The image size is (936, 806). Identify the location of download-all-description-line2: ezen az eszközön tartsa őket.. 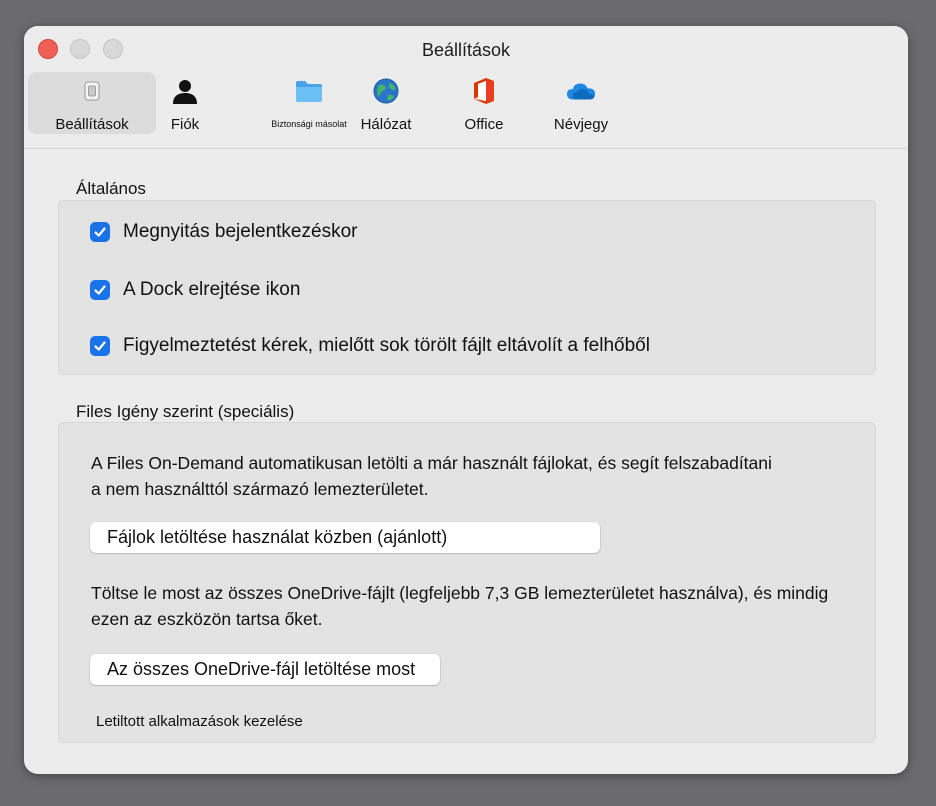
(207, 619).